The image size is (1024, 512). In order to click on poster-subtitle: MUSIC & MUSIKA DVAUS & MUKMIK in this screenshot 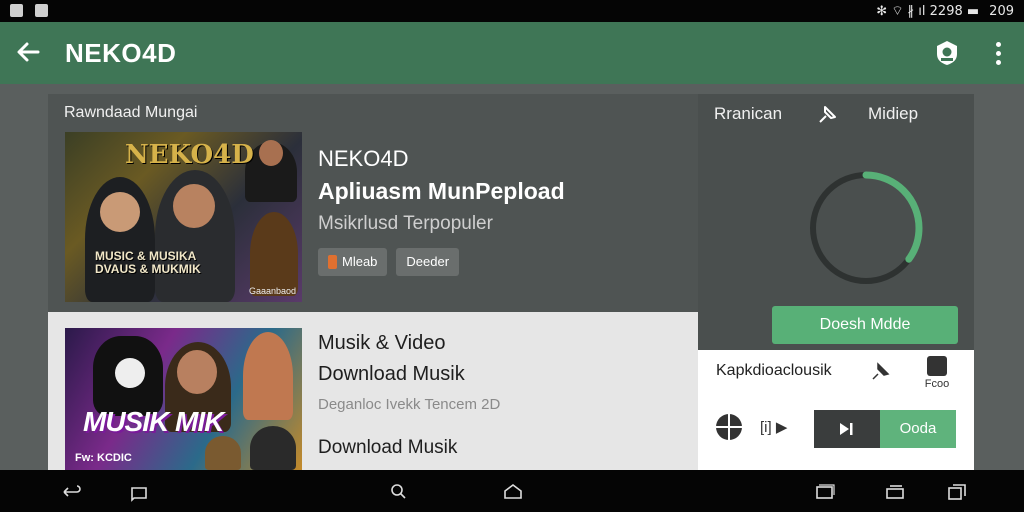, I will do `click(148, 262)`.